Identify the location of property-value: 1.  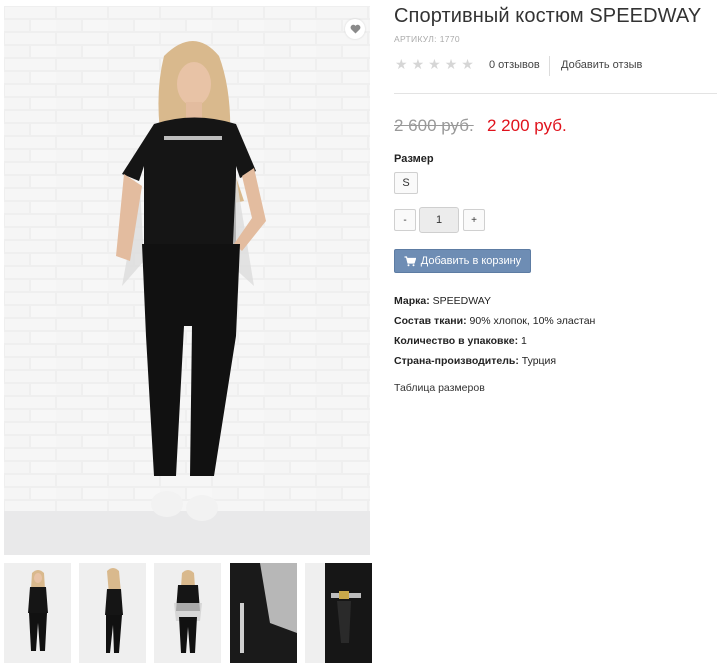
(524, 341).